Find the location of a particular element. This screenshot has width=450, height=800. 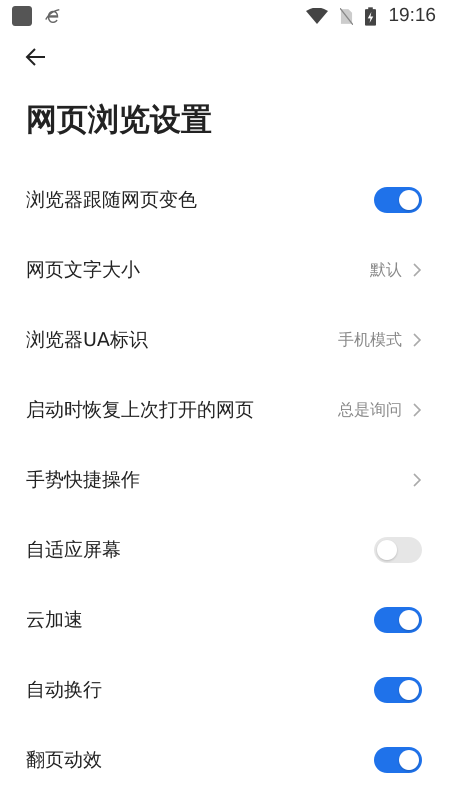

wifi-icon is located at coordinates (317, 16).